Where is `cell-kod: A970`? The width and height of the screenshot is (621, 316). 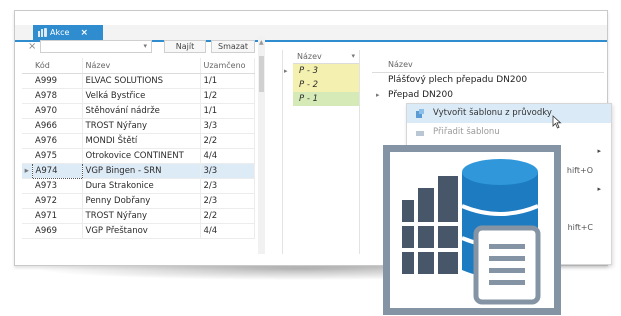 cell-kod: A970 is located at coordinates (57, 111).